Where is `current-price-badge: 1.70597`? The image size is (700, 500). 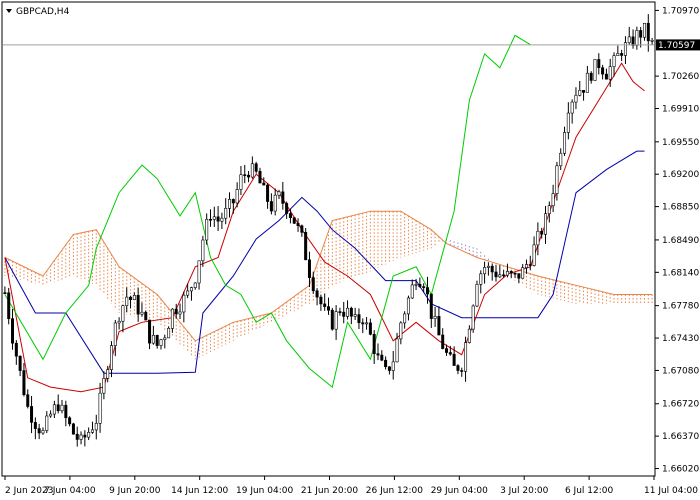
current-price-badge: 1.70597 is located at coordinates (678, 45).